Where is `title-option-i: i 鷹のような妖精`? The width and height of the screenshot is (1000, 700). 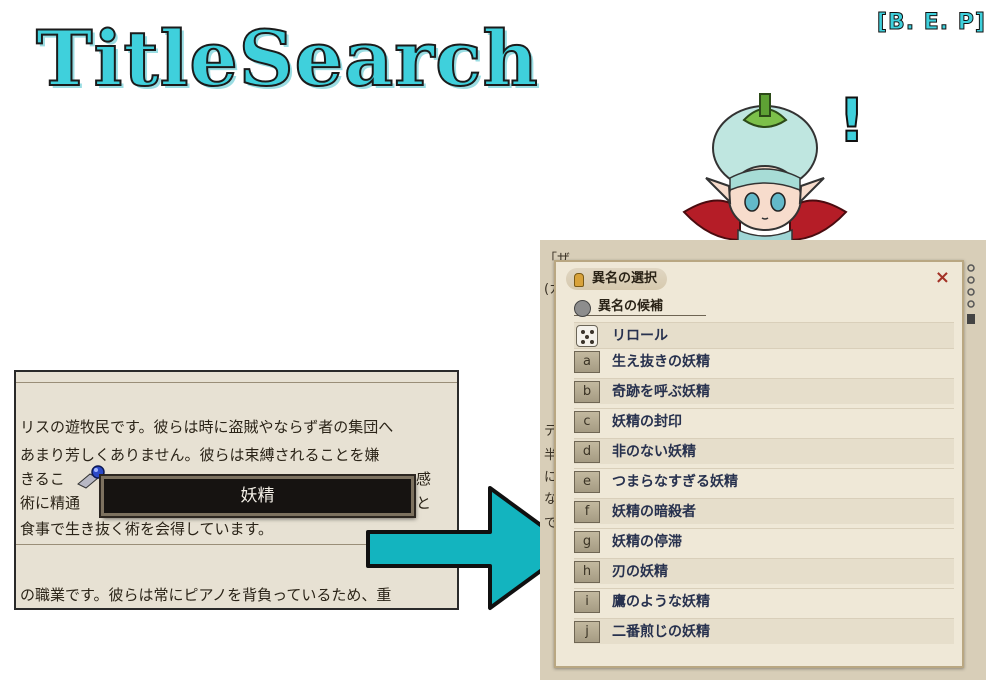 title-option-i: i 鷹のような妖精 is located at coordinates (764, 601).